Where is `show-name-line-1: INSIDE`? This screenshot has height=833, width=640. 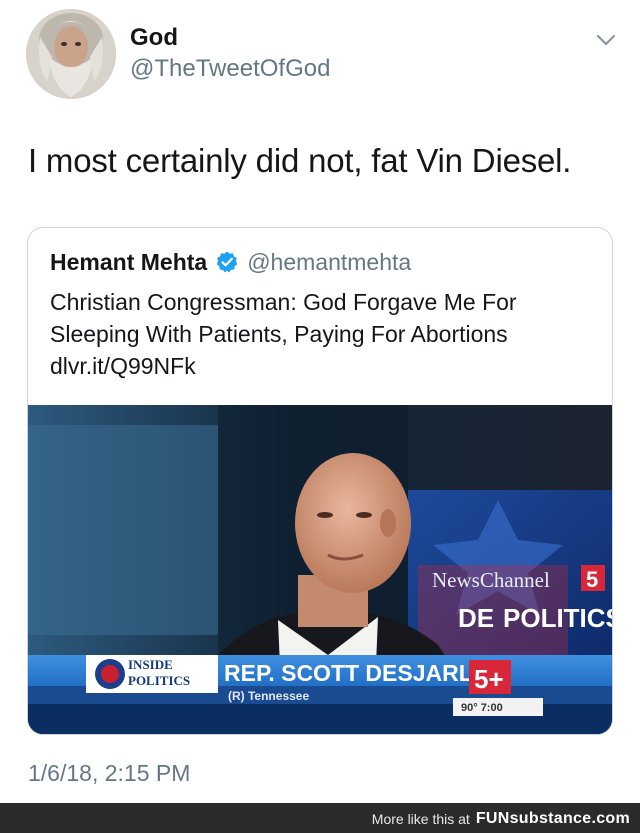 show-name-line-1: INSIDE is located at coordinates (150, 664).